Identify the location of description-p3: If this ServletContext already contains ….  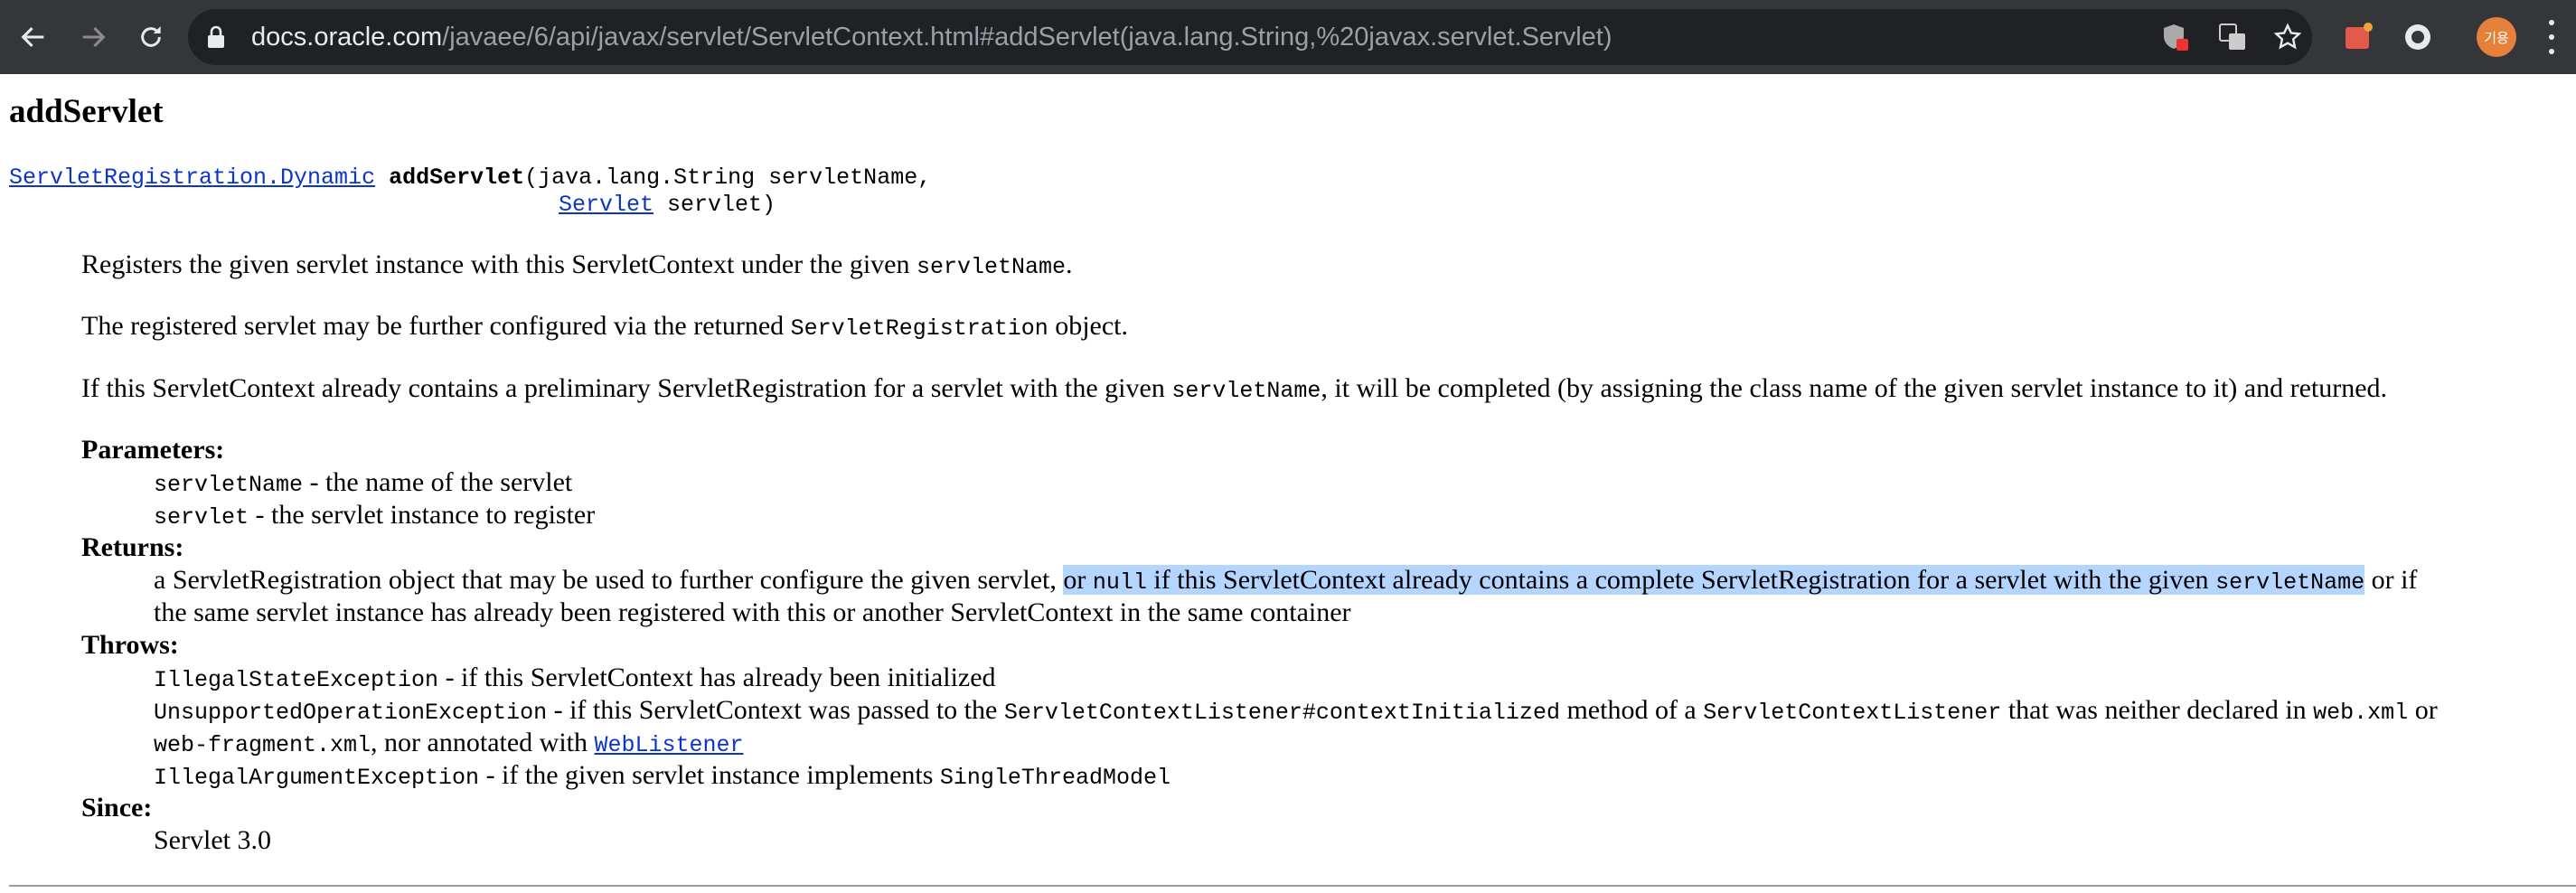
(1235, 388).